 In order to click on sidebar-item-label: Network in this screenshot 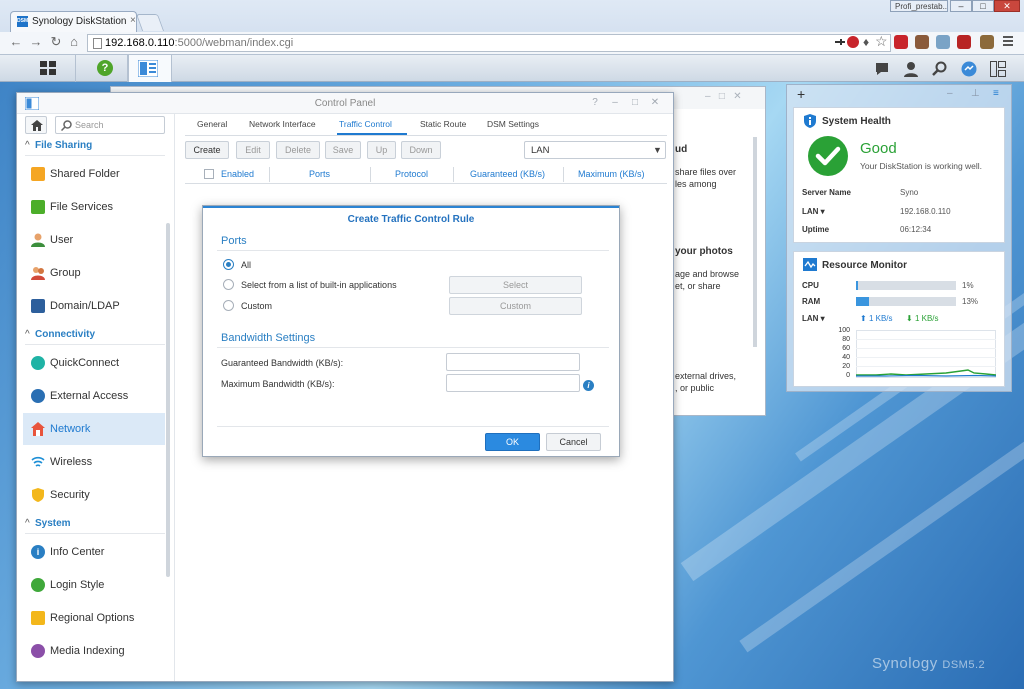, I will do `click(70, 429)`.